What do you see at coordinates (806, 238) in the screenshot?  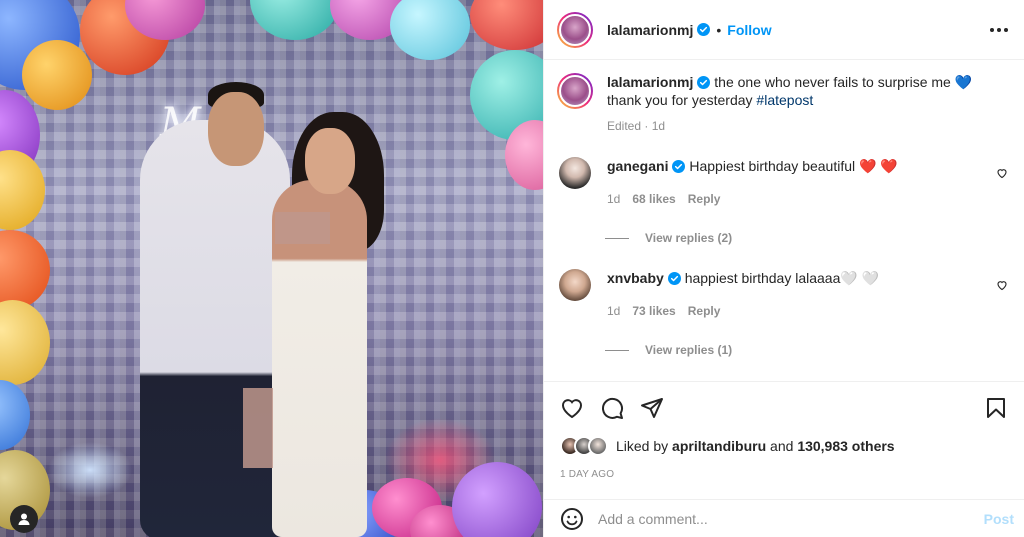 I see `view-replies-button: View replies (2)` at bounding box center [806, 238].